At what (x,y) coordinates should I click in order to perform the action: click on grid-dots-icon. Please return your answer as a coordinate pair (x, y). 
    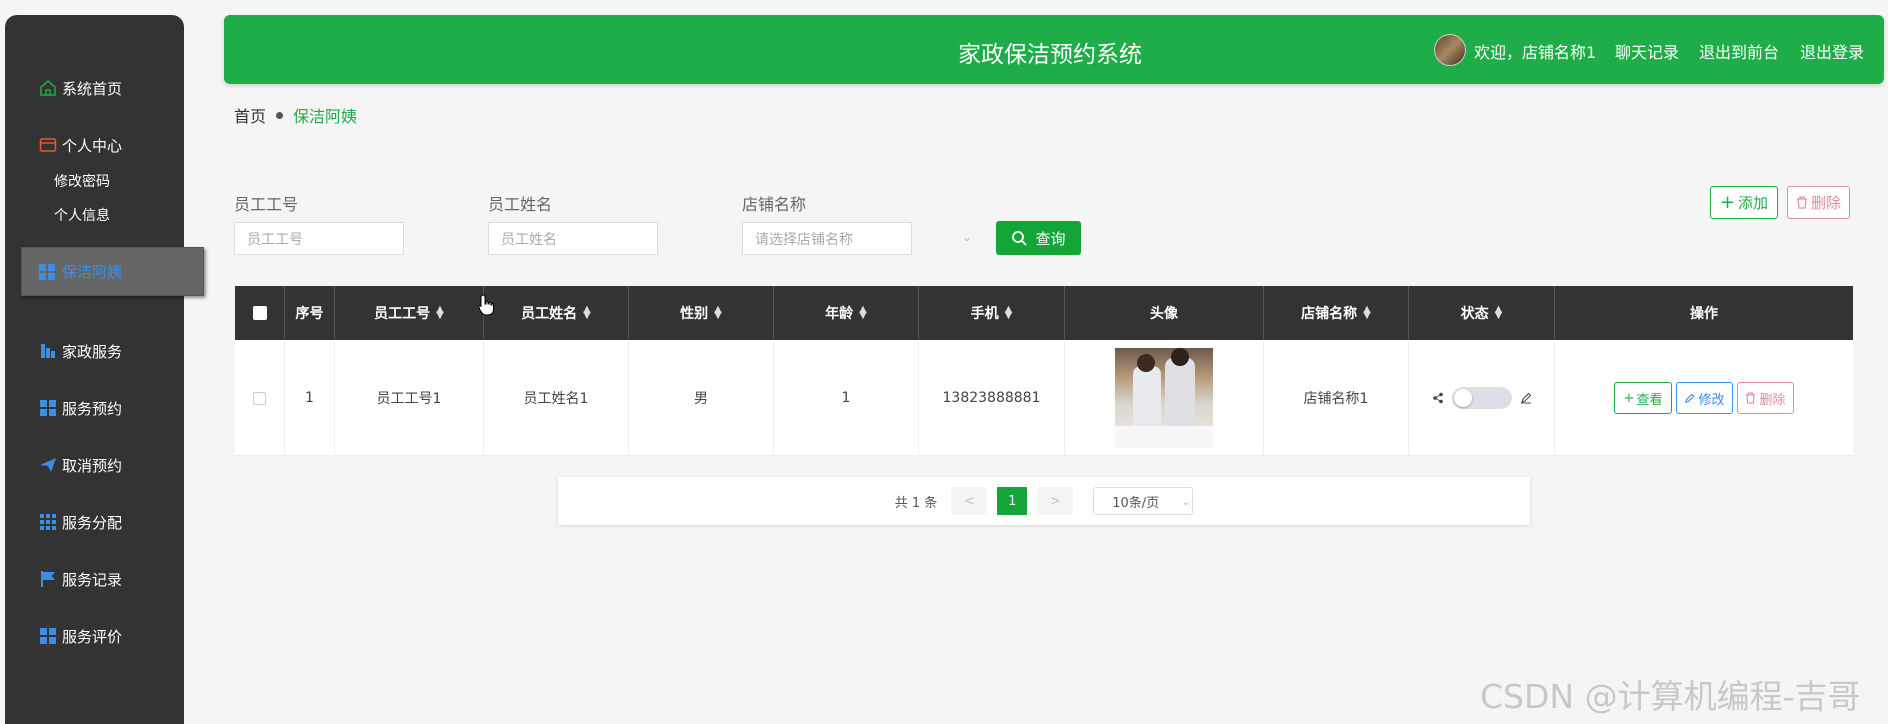
    Looking at the image, I should click on (48, 522).